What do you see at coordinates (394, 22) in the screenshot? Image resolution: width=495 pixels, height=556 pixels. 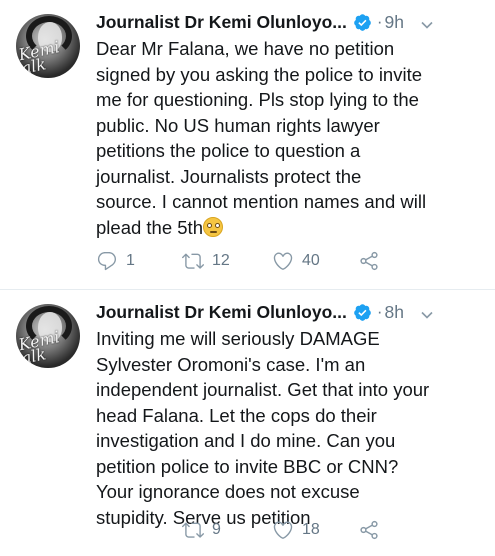 I see `tweet-timestamp: 9h` at bounding box center [394, 22].